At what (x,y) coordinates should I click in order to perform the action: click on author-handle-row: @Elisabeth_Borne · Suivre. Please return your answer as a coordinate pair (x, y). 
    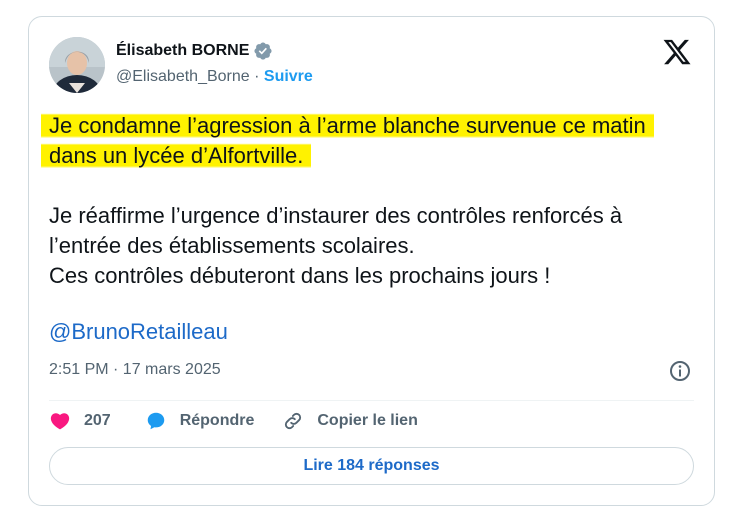
    Looking at the image, I should click on (214, 77).